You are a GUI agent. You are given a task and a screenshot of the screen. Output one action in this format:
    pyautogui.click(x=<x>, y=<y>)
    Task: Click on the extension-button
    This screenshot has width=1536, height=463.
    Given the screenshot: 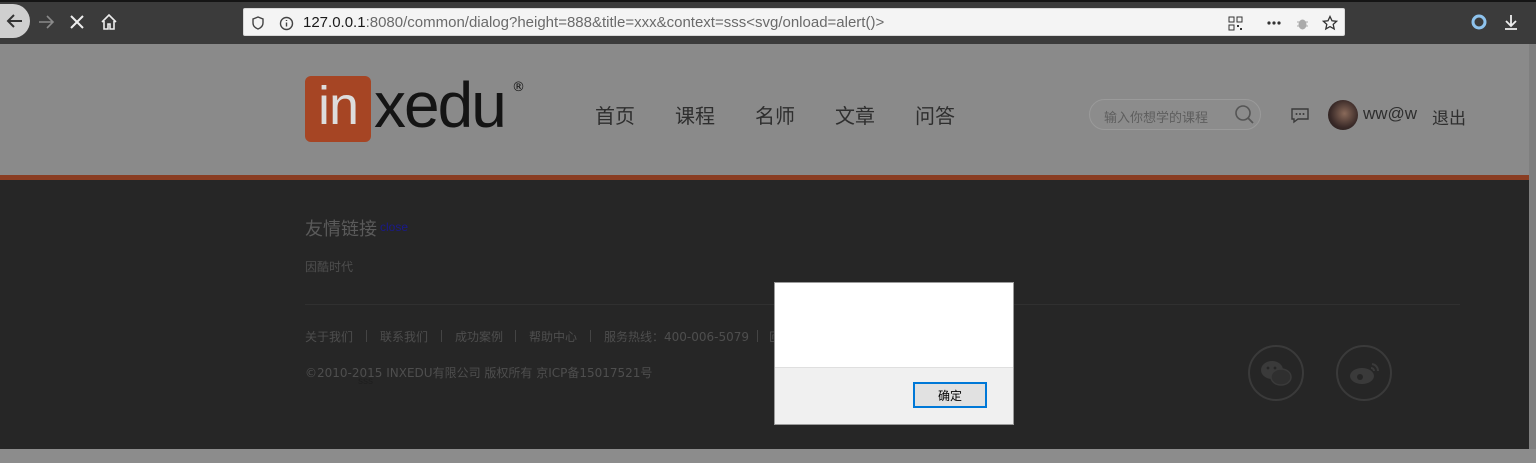 What is the action you would take?
    pyautogui.click(x=1479, y=22)
    